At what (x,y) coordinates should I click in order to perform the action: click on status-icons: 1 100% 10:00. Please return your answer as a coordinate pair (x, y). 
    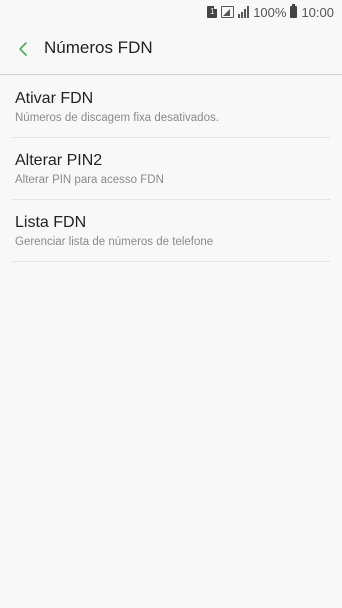
    Looking at the image, I should click on (270, 12).